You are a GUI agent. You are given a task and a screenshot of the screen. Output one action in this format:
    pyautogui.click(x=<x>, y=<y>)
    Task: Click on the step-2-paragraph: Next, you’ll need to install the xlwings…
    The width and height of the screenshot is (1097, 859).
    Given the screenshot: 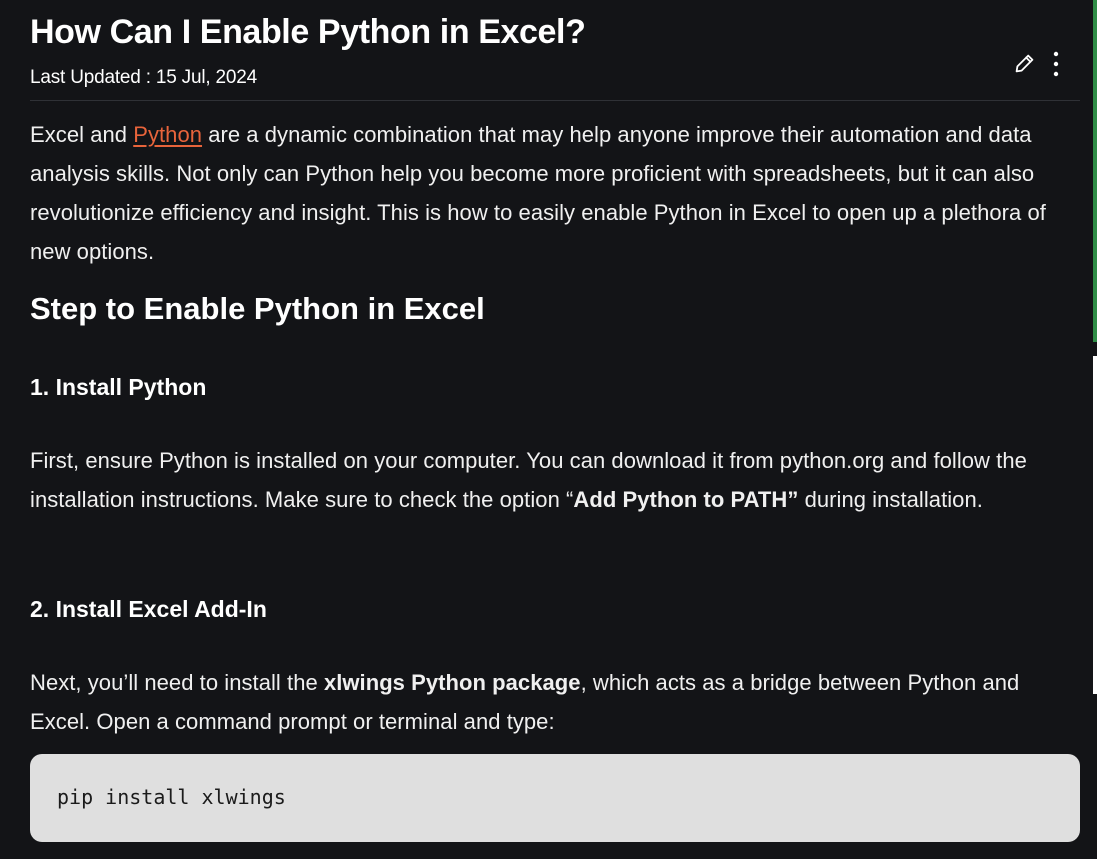 What is the action you would take?
    pyautogui.click(x=552, y=702)
    